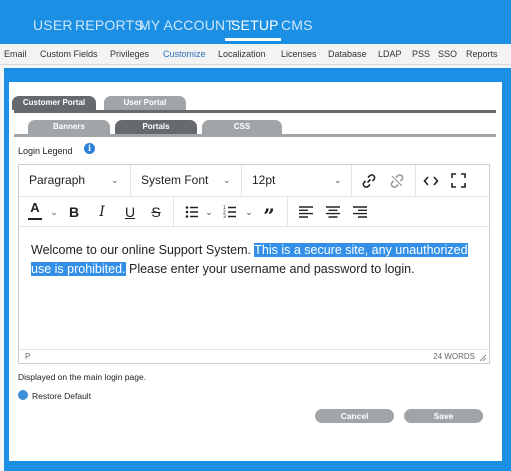 This screenshot has width=511, height=471. What do you see at coordinates (255, 135) in the screenshot?
I see `secondary-tab-bar` at bounding box center [255, 135].